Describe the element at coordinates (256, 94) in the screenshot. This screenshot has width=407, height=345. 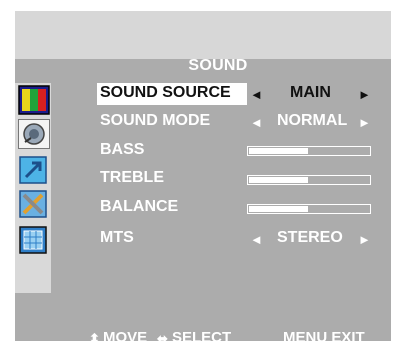
I see `sound-source-left-arrow: ◄` at that location.